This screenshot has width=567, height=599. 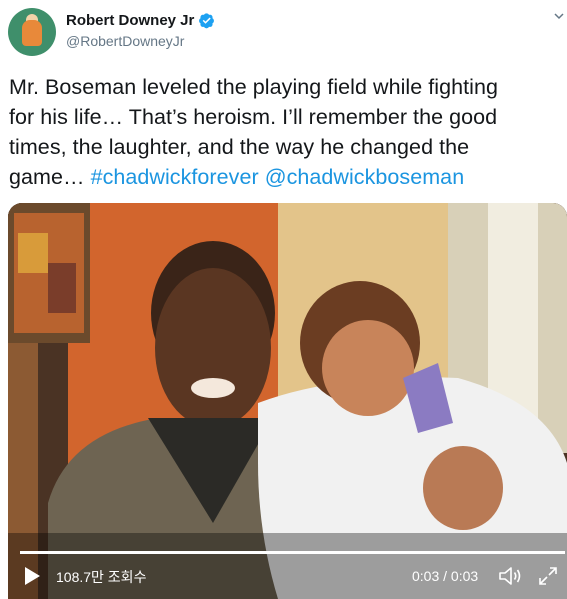 I want to click on avatar-figure-shape, so click(x=32, y=33).